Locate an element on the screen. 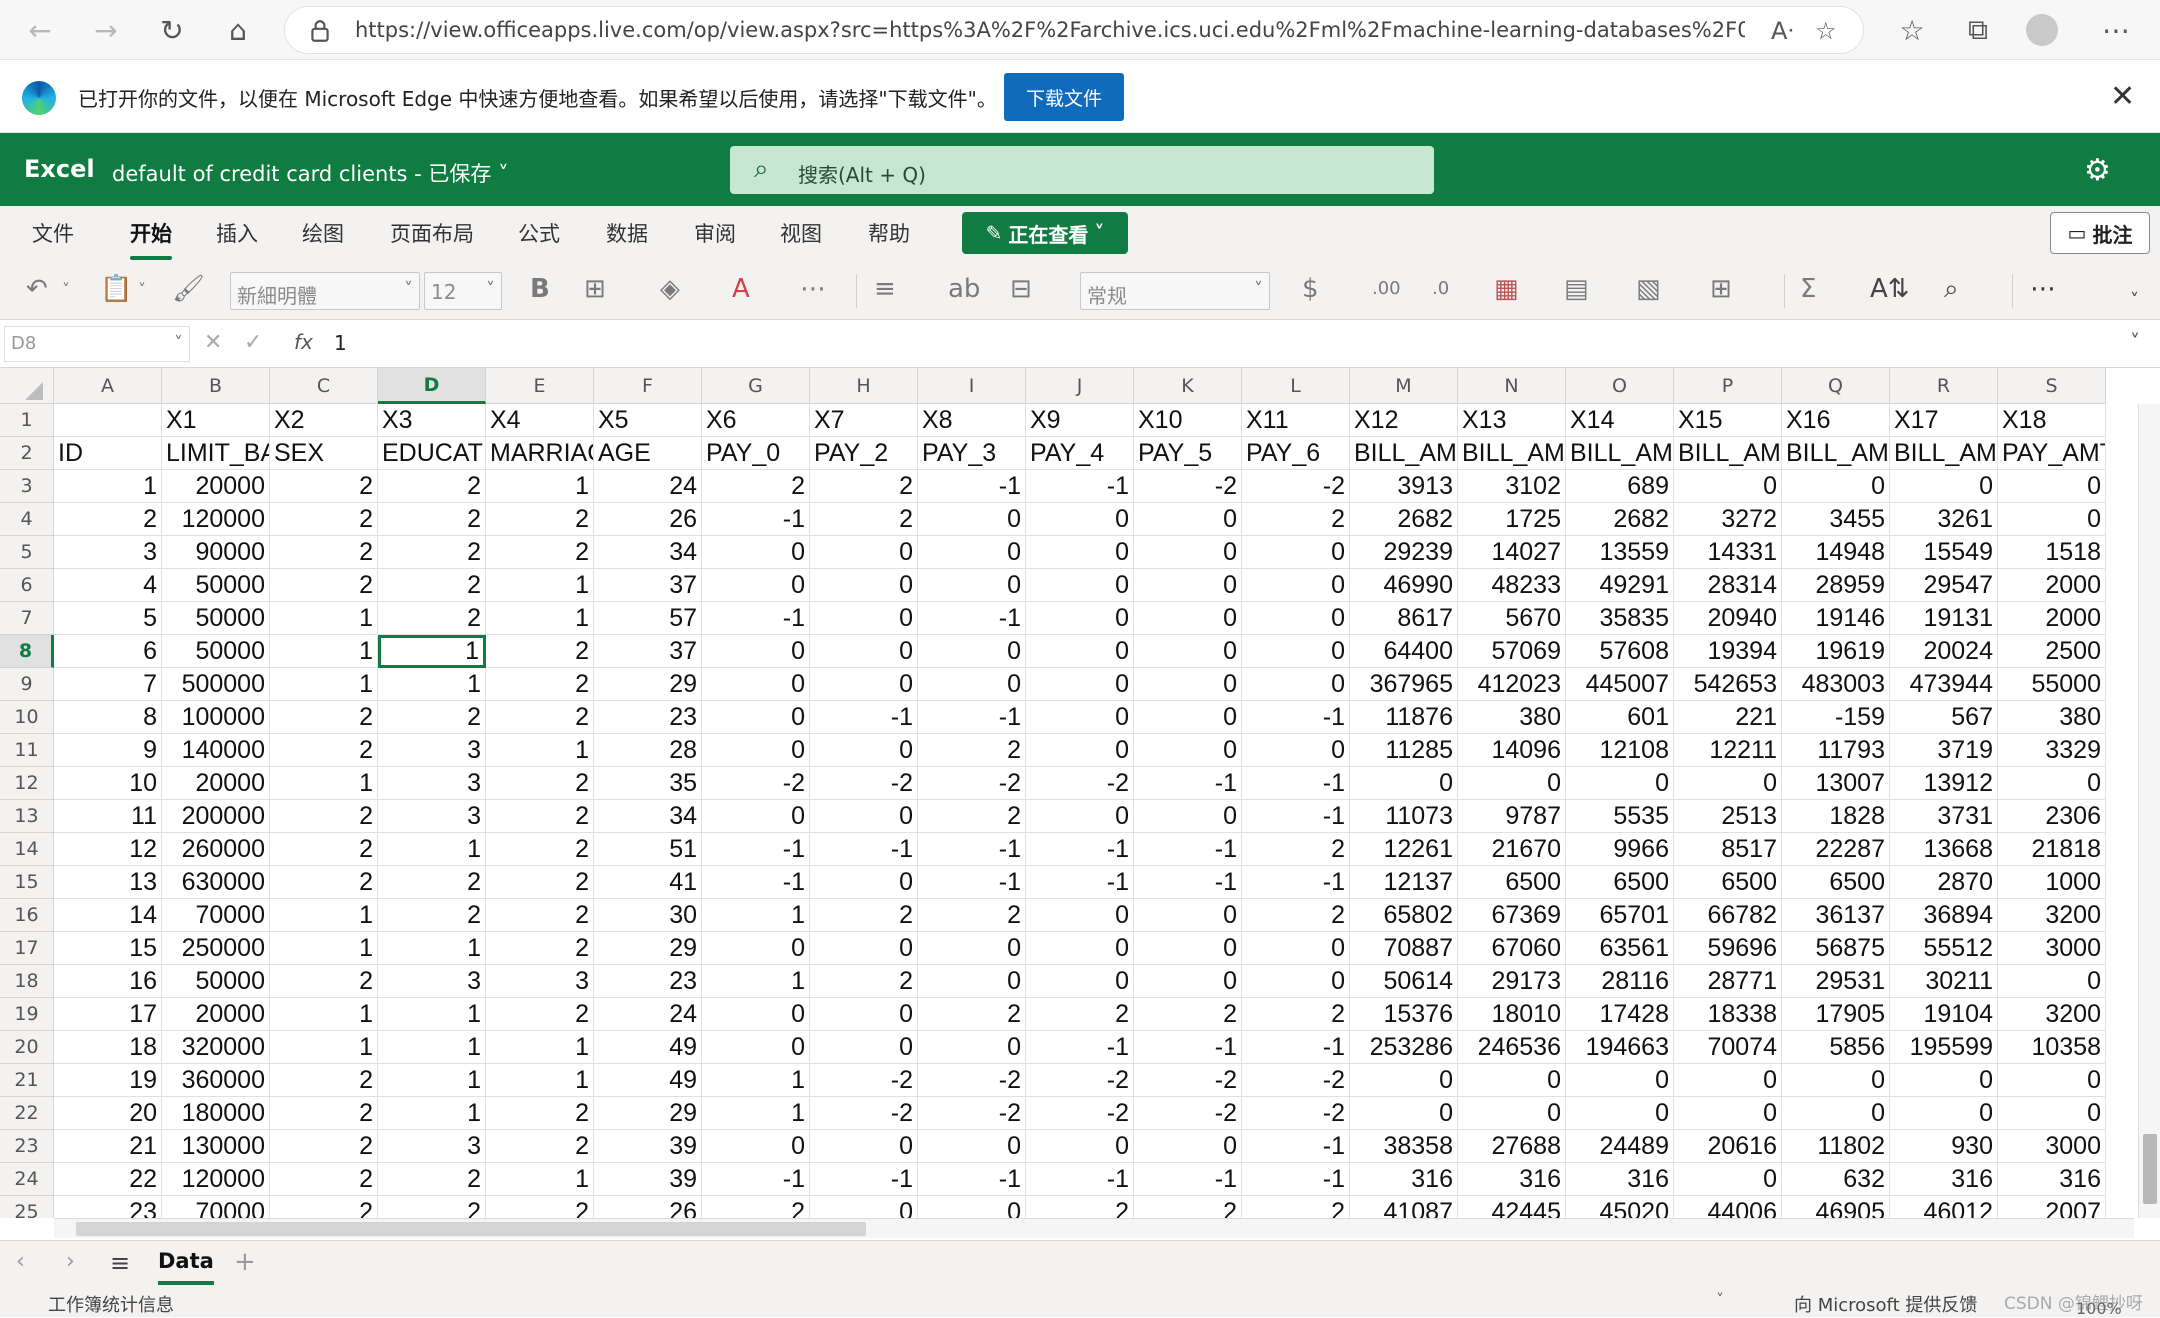 The image size is (2160, 1318). font-size-select: 12 ˅ is located at coordinates (463, 291).